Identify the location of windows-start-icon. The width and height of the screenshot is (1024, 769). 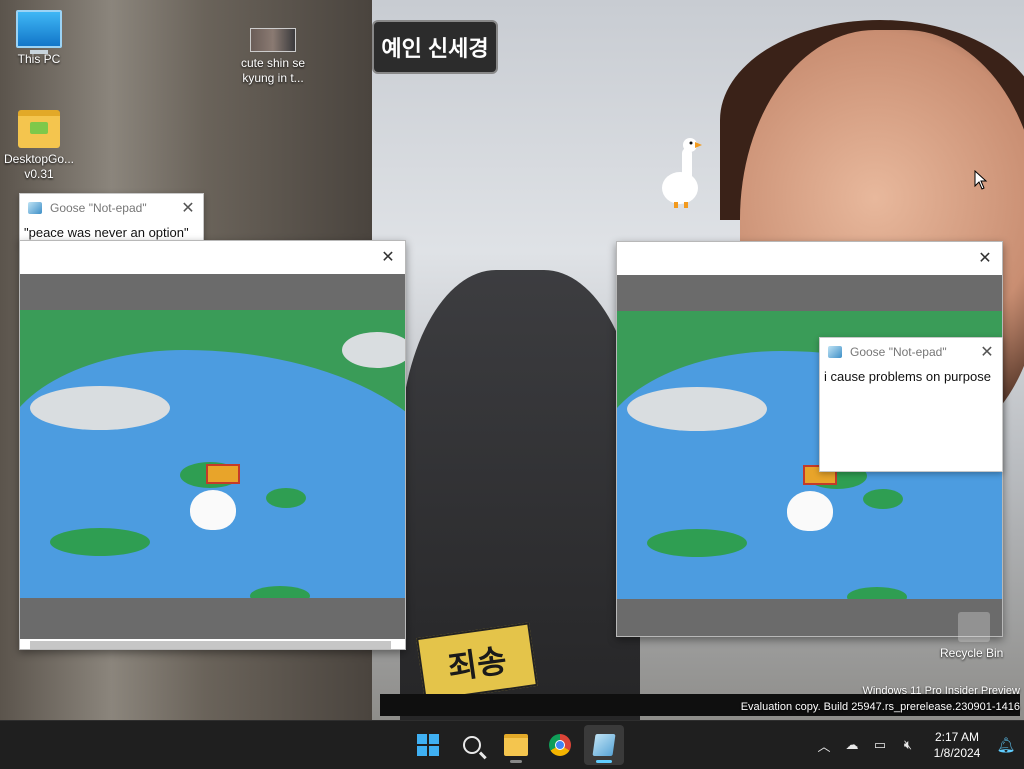
(428, 745).